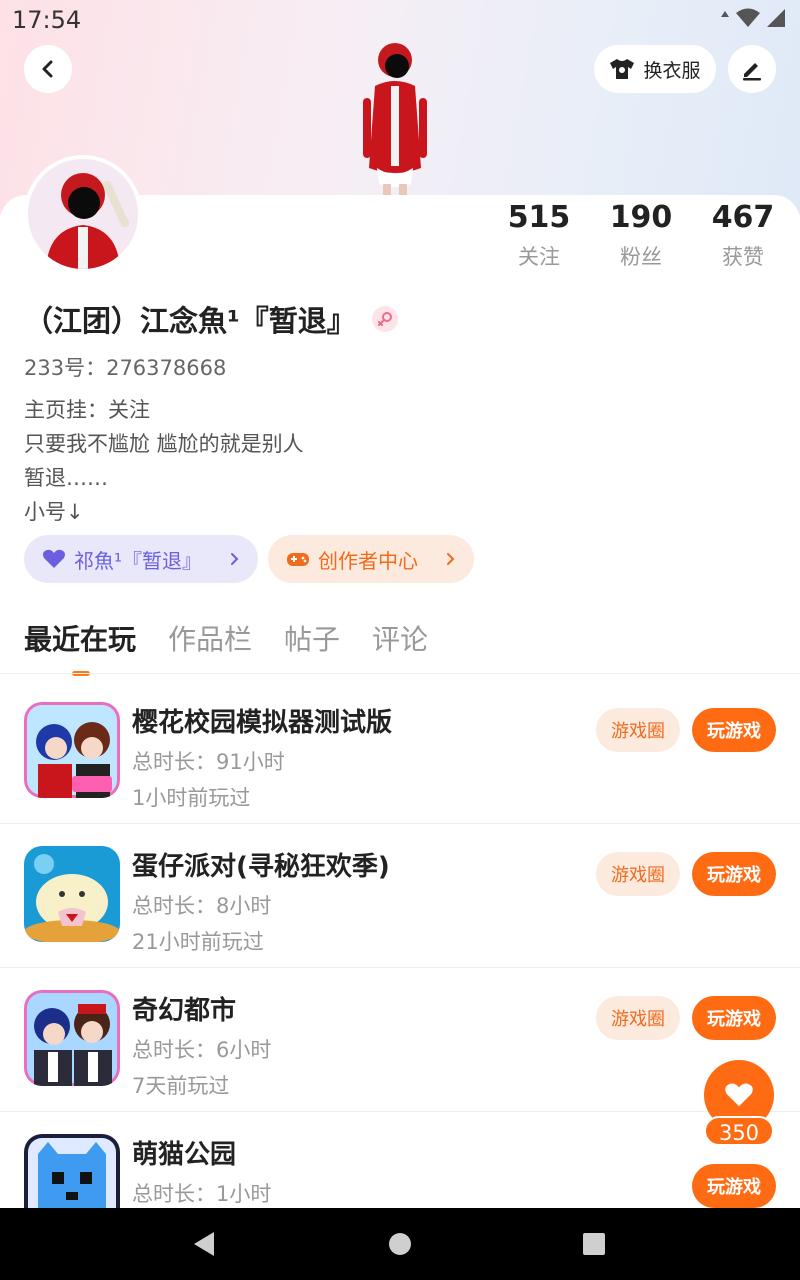 The height and width of the screenshot is (1280, 800). I want to click on game-title: 樱花校园模拟器测试版, so click(262, 723).